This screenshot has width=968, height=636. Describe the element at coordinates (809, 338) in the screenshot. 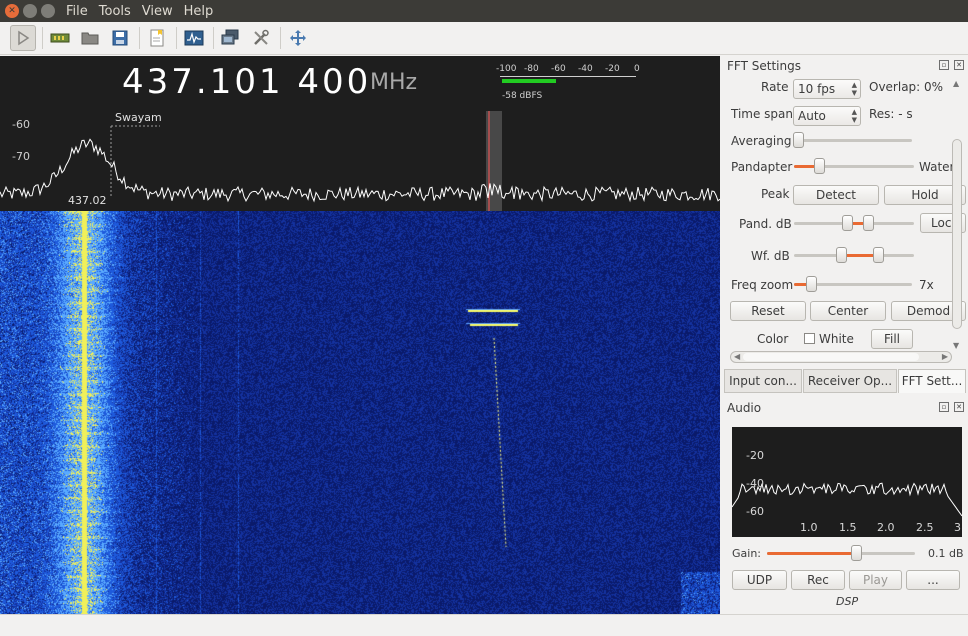

I see `white-checkbox` at that location.